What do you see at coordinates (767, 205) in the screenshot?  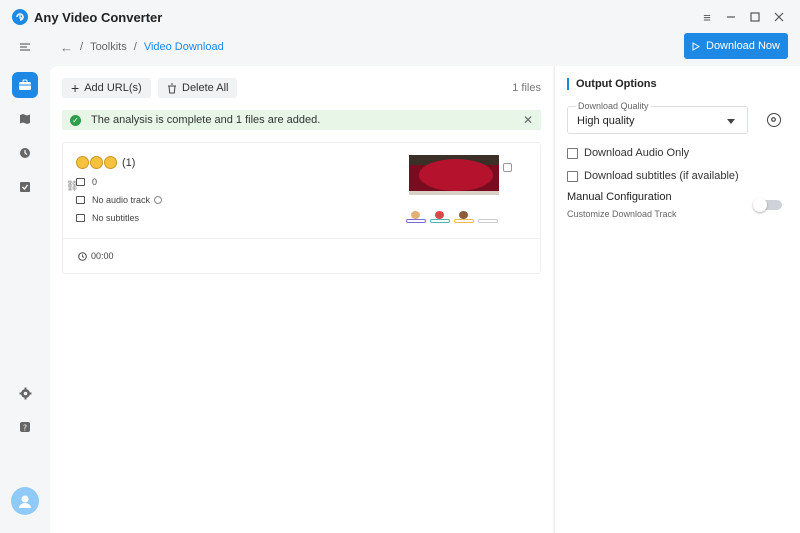 I see `manual-config-toggle` at bounding box center [767, 205].